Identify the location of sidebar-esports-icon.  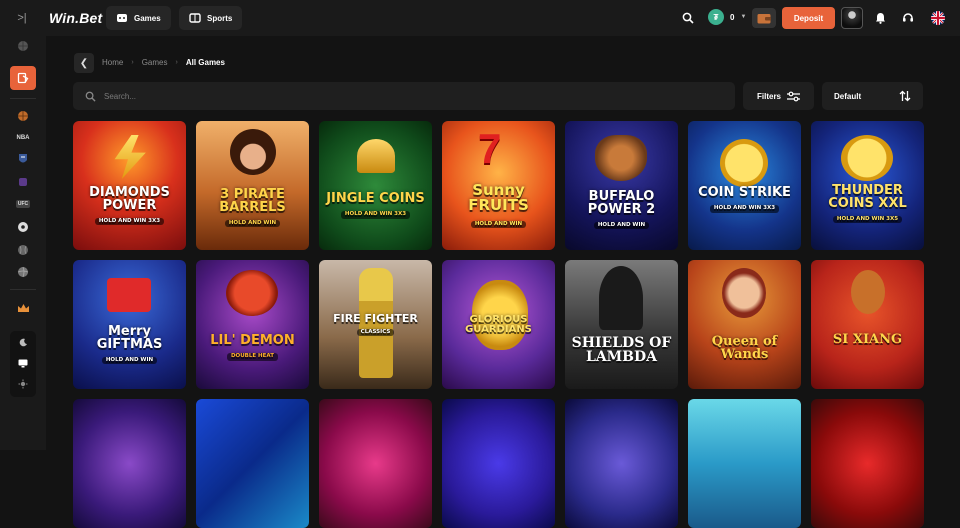
(23, 182).